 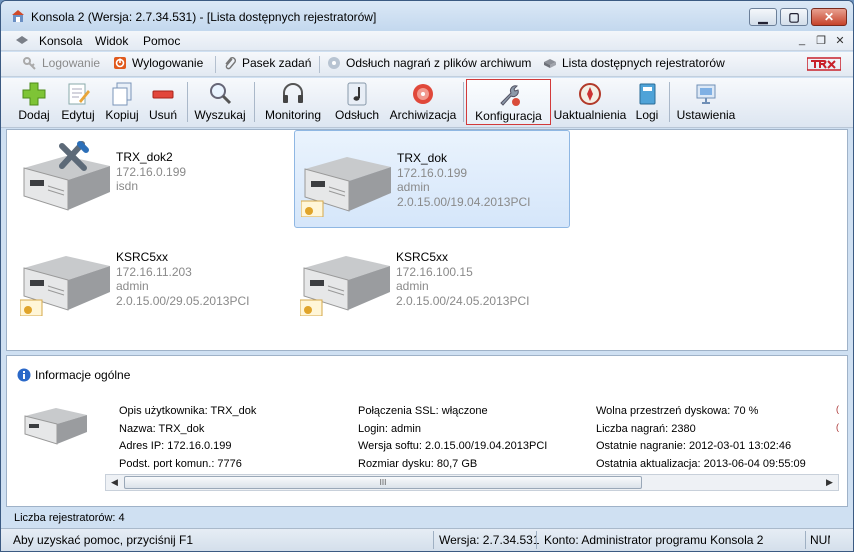 What do you see at coordinates (677, 411) in the screenshot?
I see `info-free-space: Wolna przestrzeń dyskowa: 70 %` at bounding box center [677, 411].